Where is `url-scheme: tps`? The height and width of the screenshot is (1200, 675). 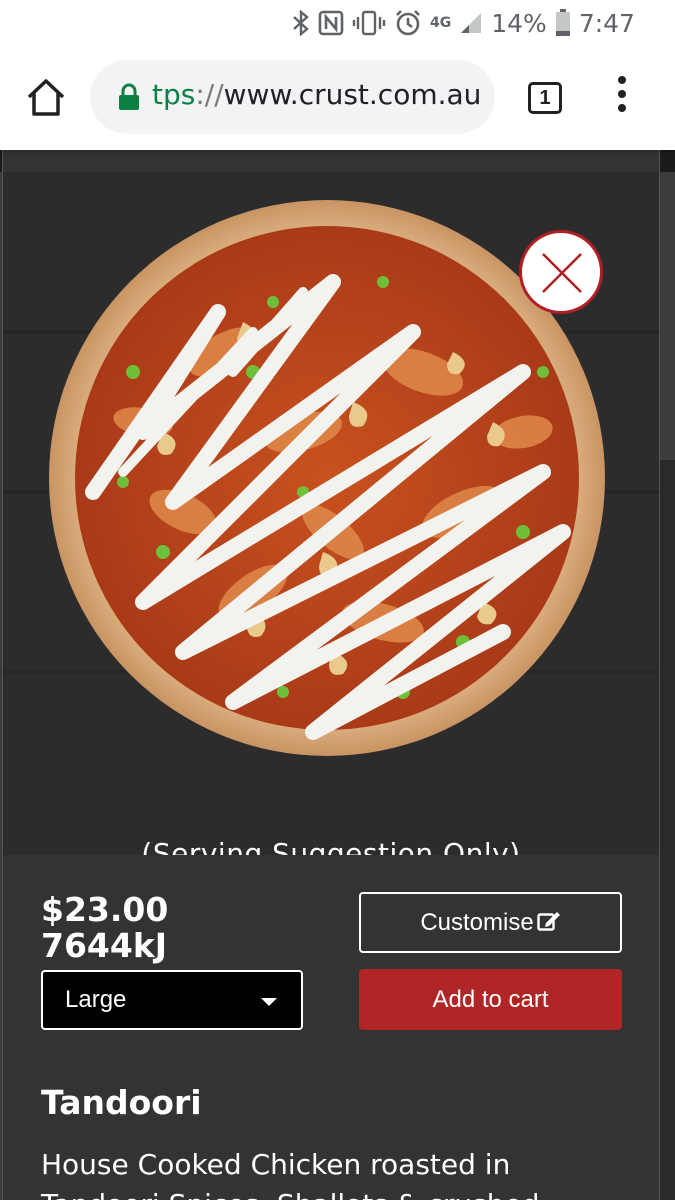 url-scheme: tps is located at coordinates (174, 94).